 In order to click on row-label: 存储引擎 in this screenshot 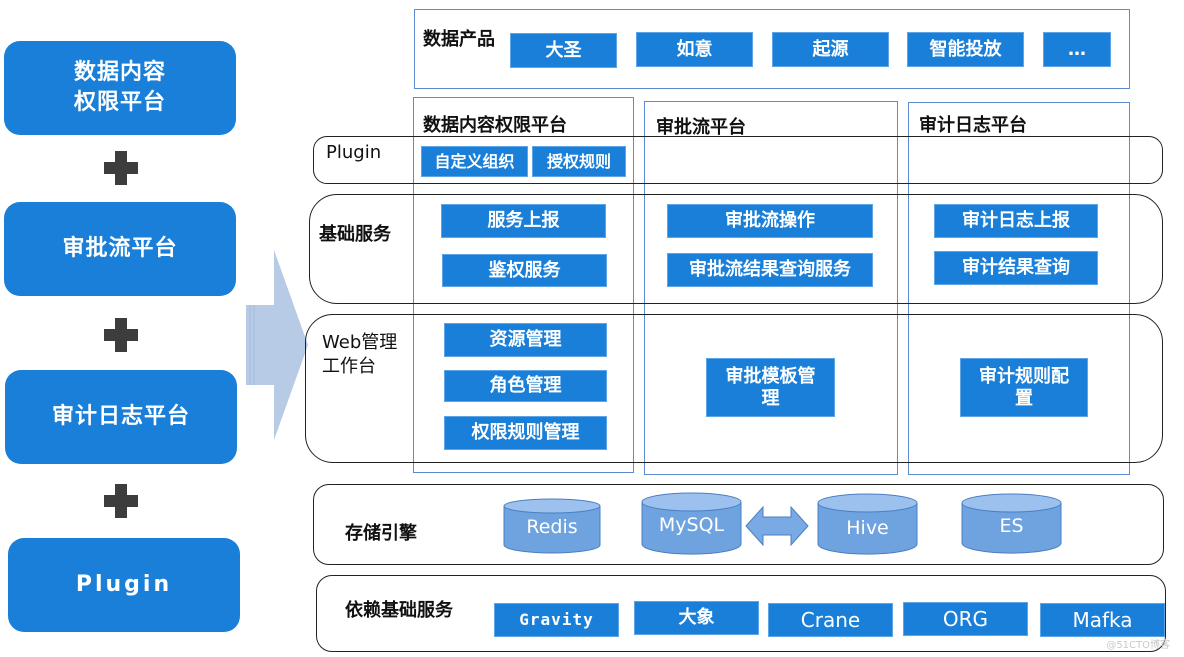, I will do `click(381, 533)`.